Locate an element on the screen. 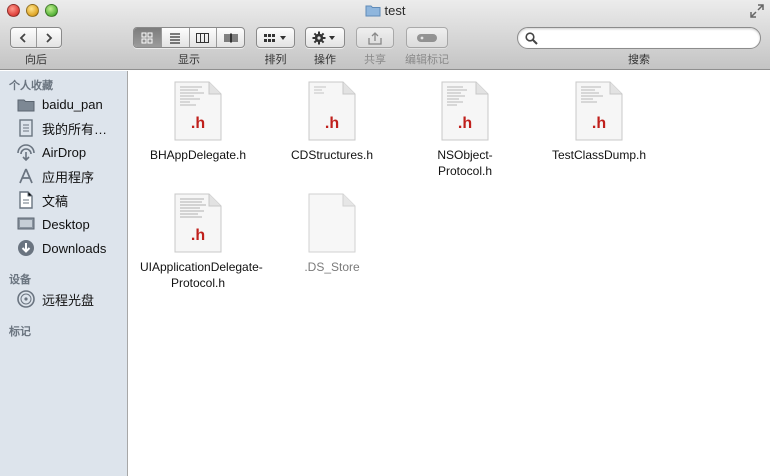 The height and width of the screenshot is (476, 770). sidebar-item-desktop: Desktop is located at coordinates (71, 224).